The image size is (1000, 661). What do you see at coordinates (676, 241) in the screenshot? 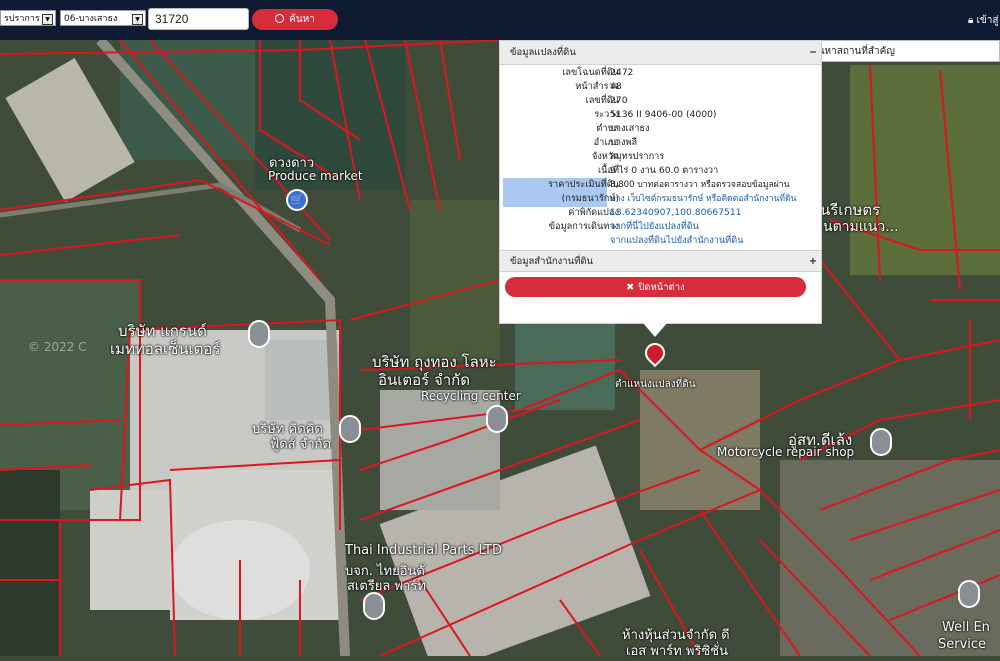
I see `route-to-office-link: จากแปลงที่ดินไปยังสำนักงานที่ดิน` at bounding box center [676, 241].